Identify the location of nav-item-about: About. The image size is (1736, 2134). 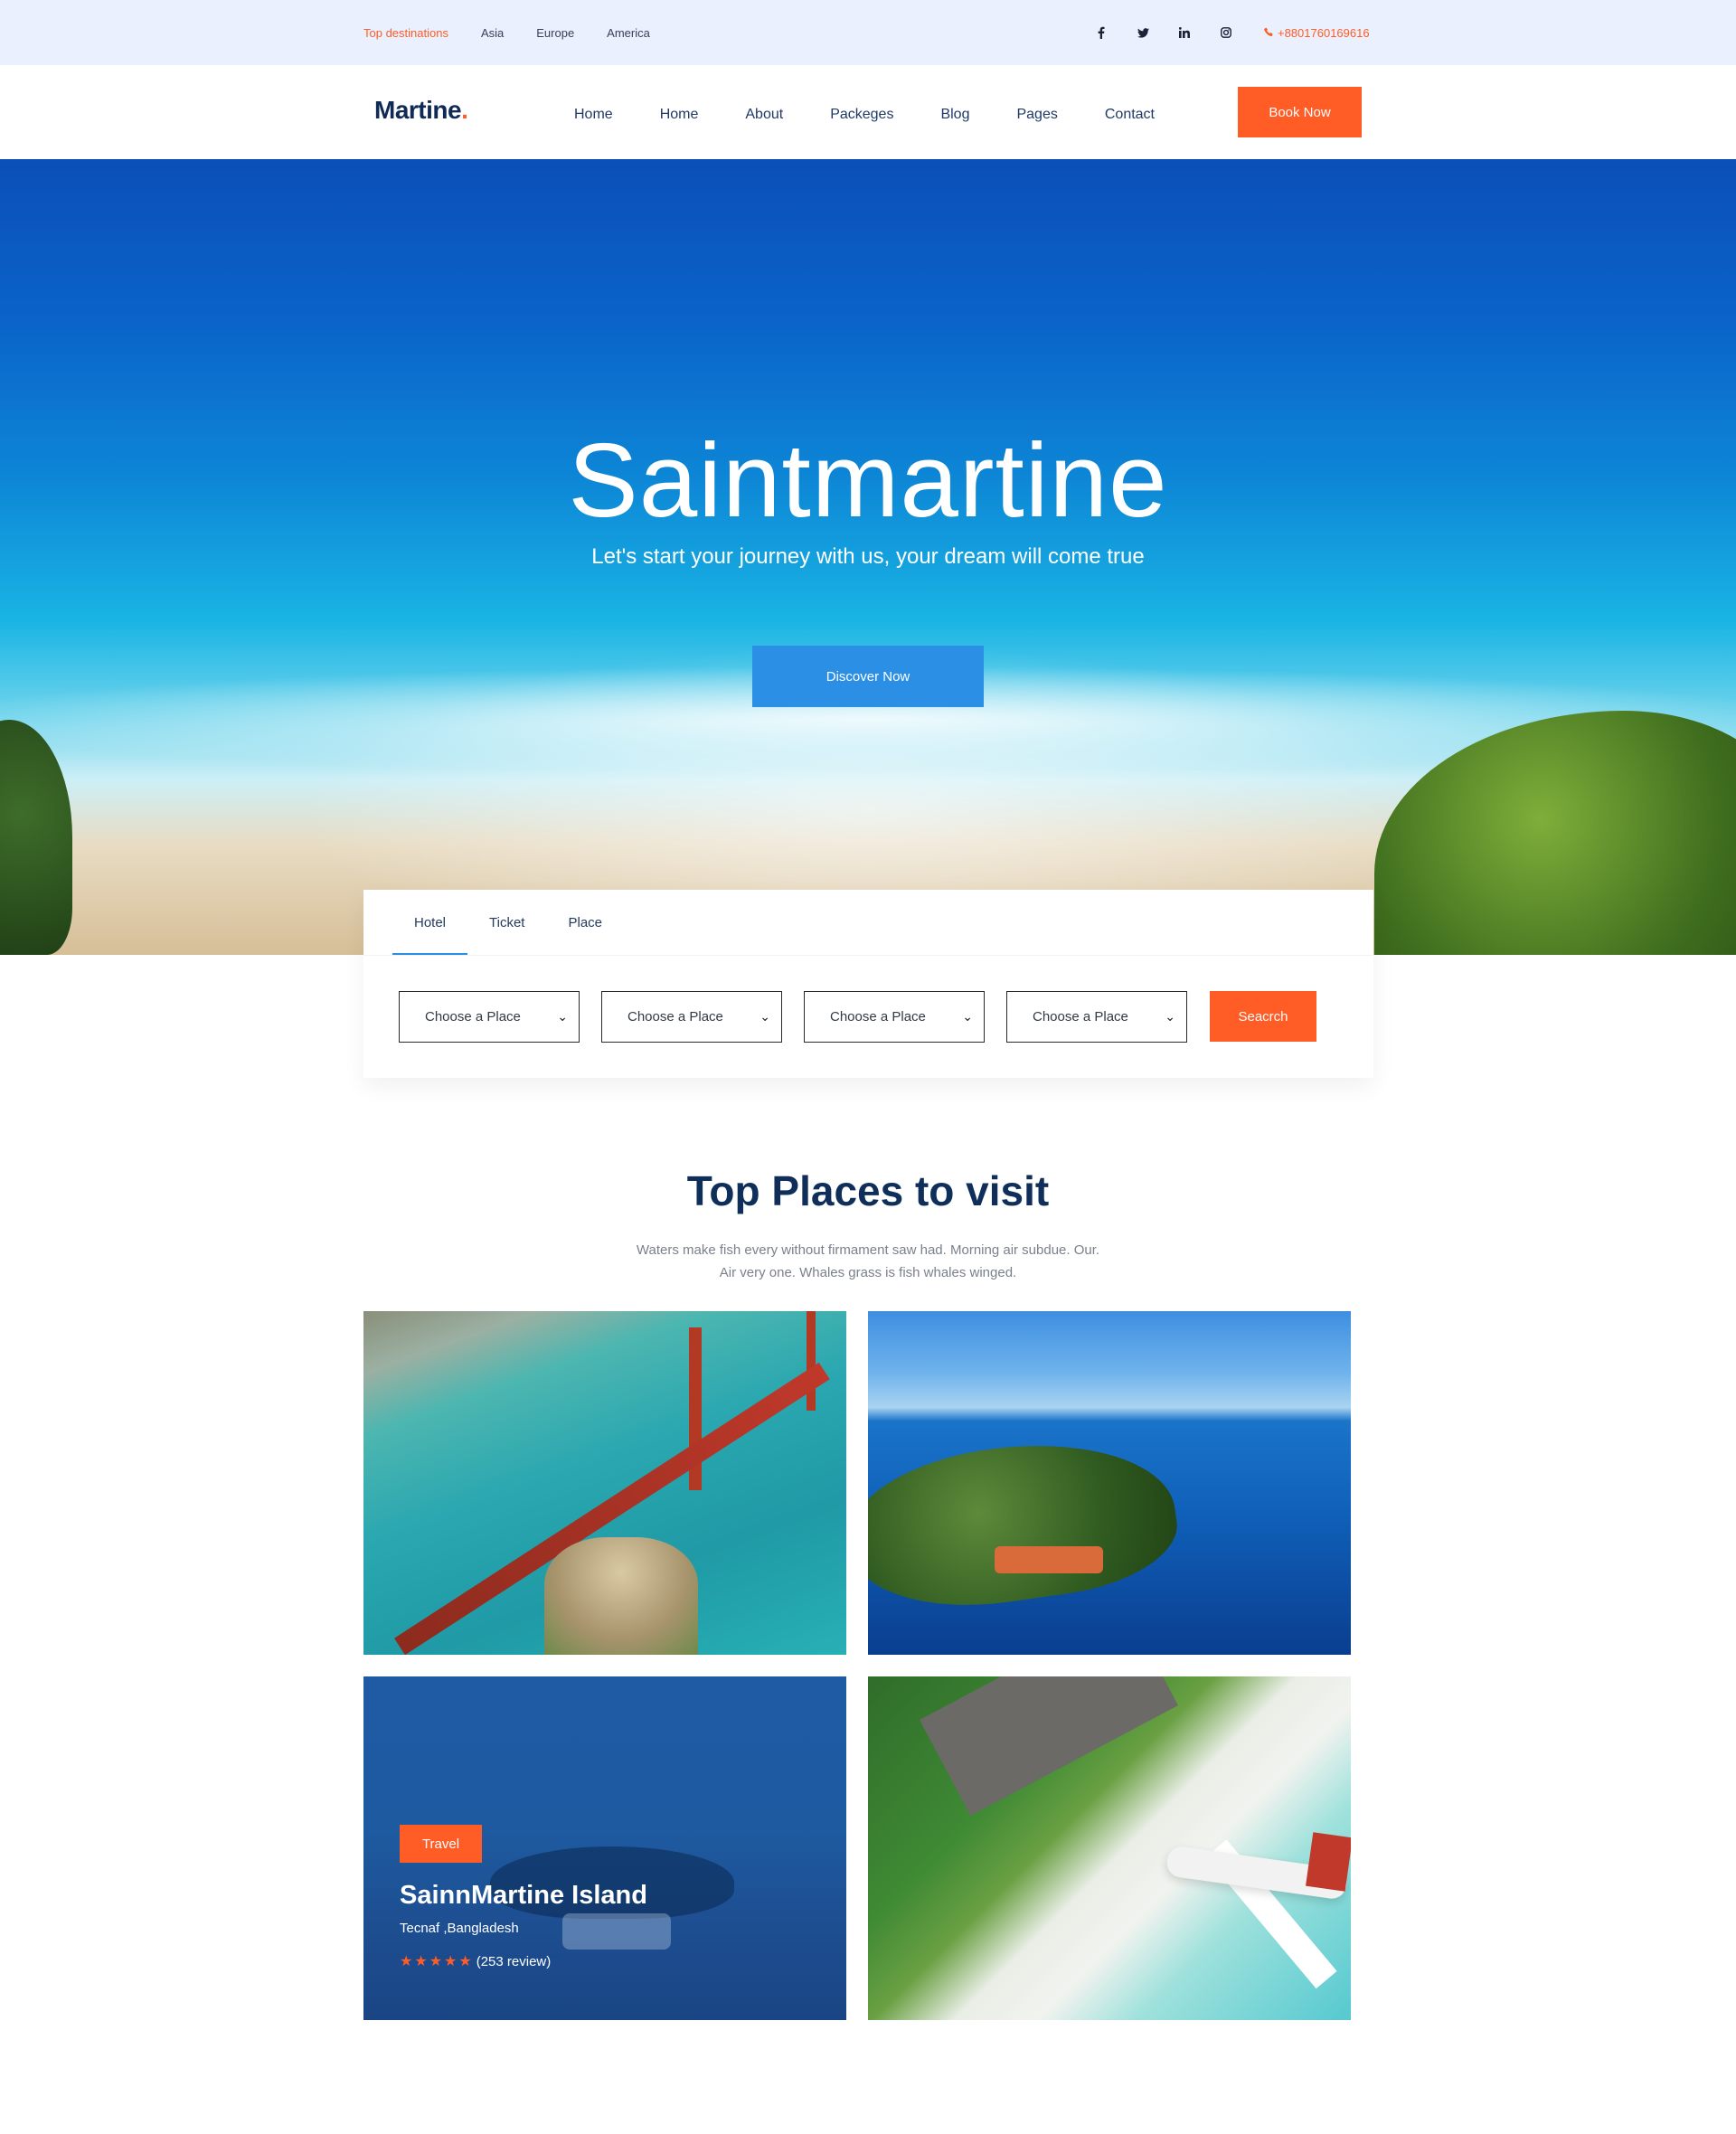
(764, 115).